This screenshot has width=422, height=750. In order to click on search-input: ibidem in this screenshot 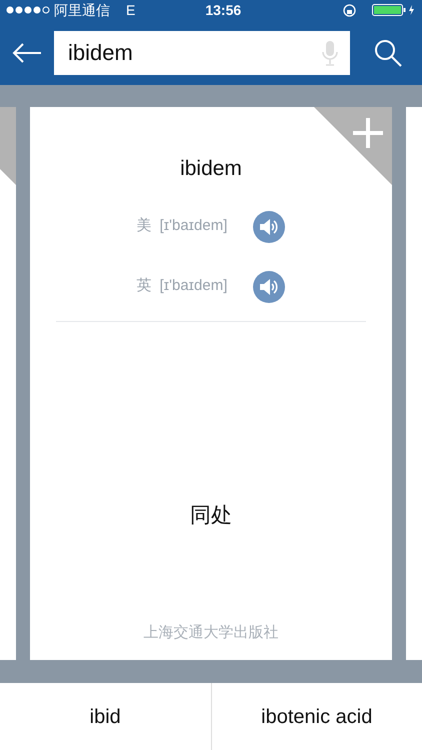, I will do `click(194, 52)`.